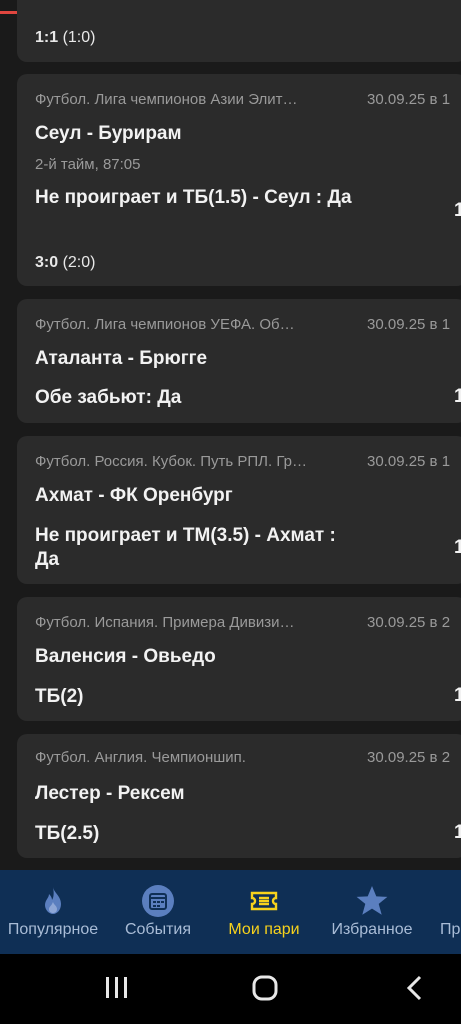 The height and width of the screenshot is (1024, 461). Describe the element at coordinates (158, 901) in the screenshot. I see `calendar-icon` at that location.